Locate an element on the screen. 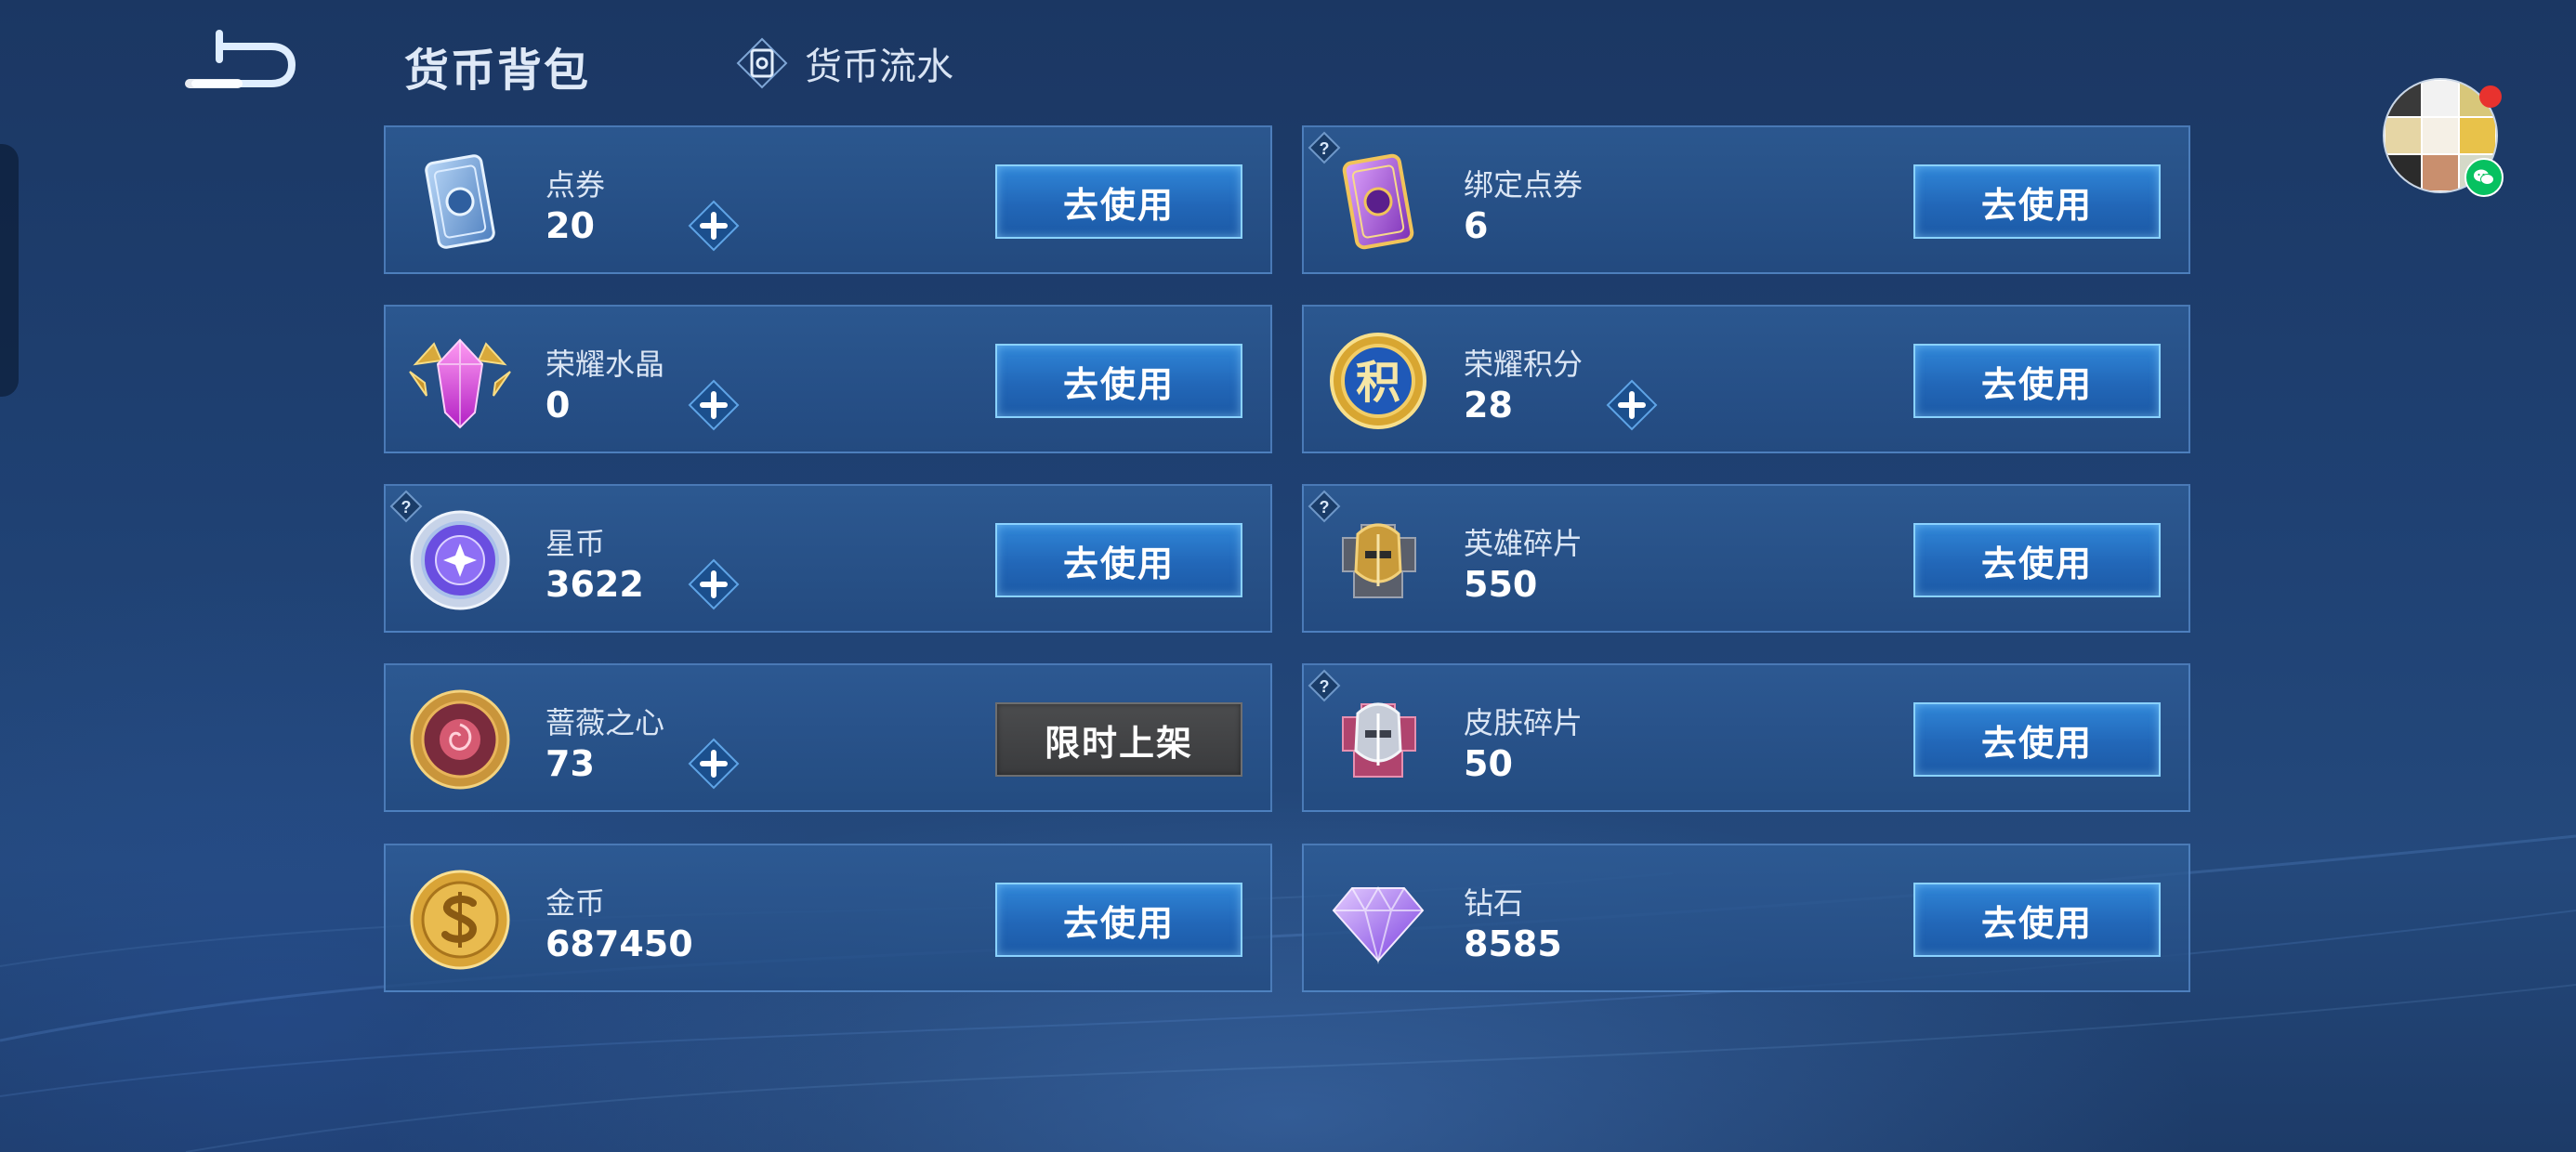  gold-coin-icon is located at coordinates (460, 920).